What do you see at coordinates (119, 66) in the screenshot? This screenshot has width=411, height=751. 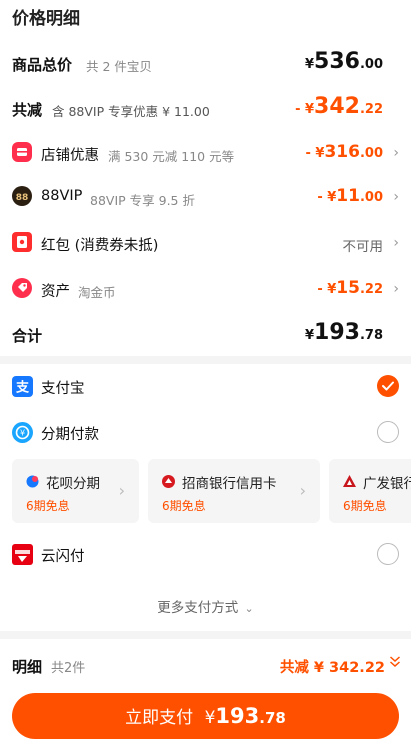 I see `item-count: 共 2 件宝贝` at bounding box center [119, 66].